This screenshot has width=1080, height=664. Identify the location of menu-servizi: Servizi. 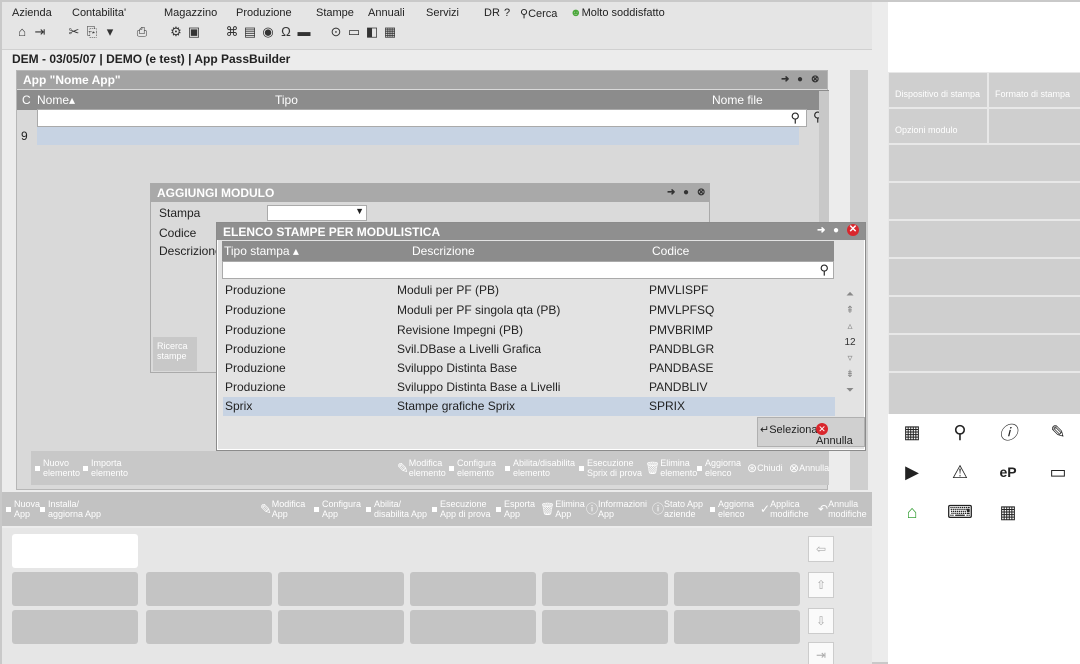
(442, 13).